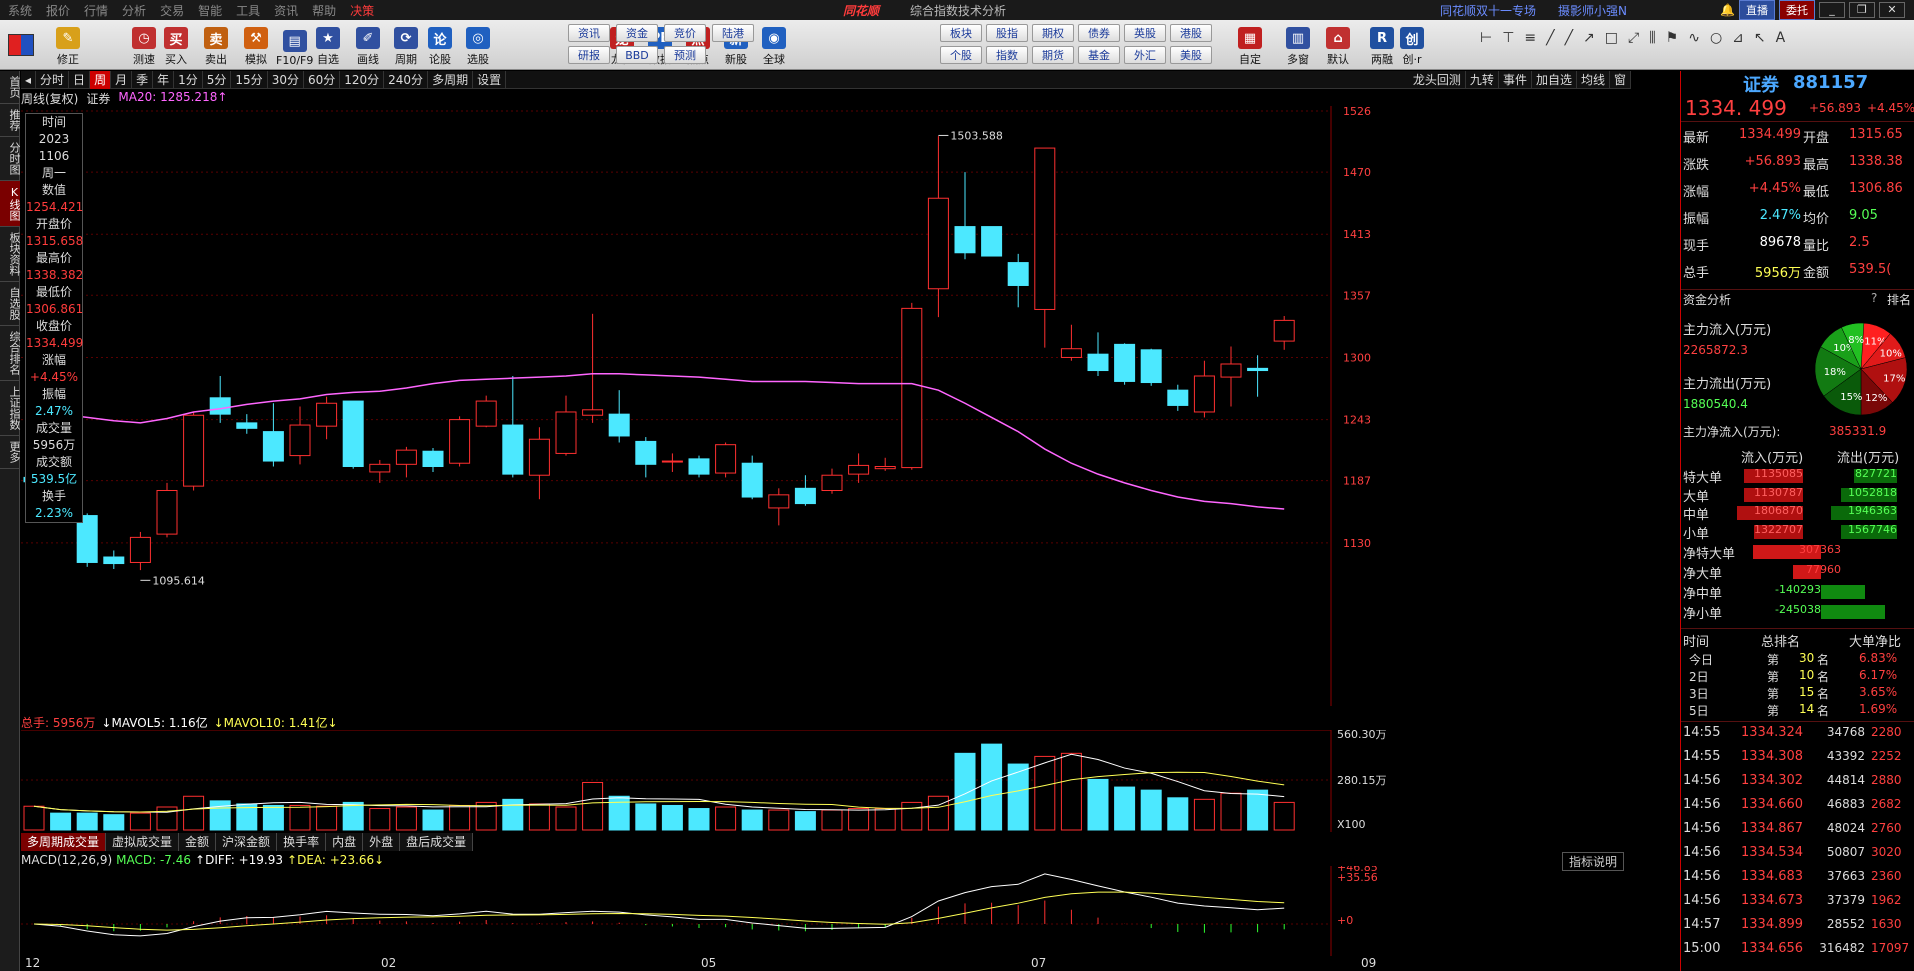  Describe the element at coordinates (1861, 10) in the screenshot. I see `restore-icon: ❐` at that location.